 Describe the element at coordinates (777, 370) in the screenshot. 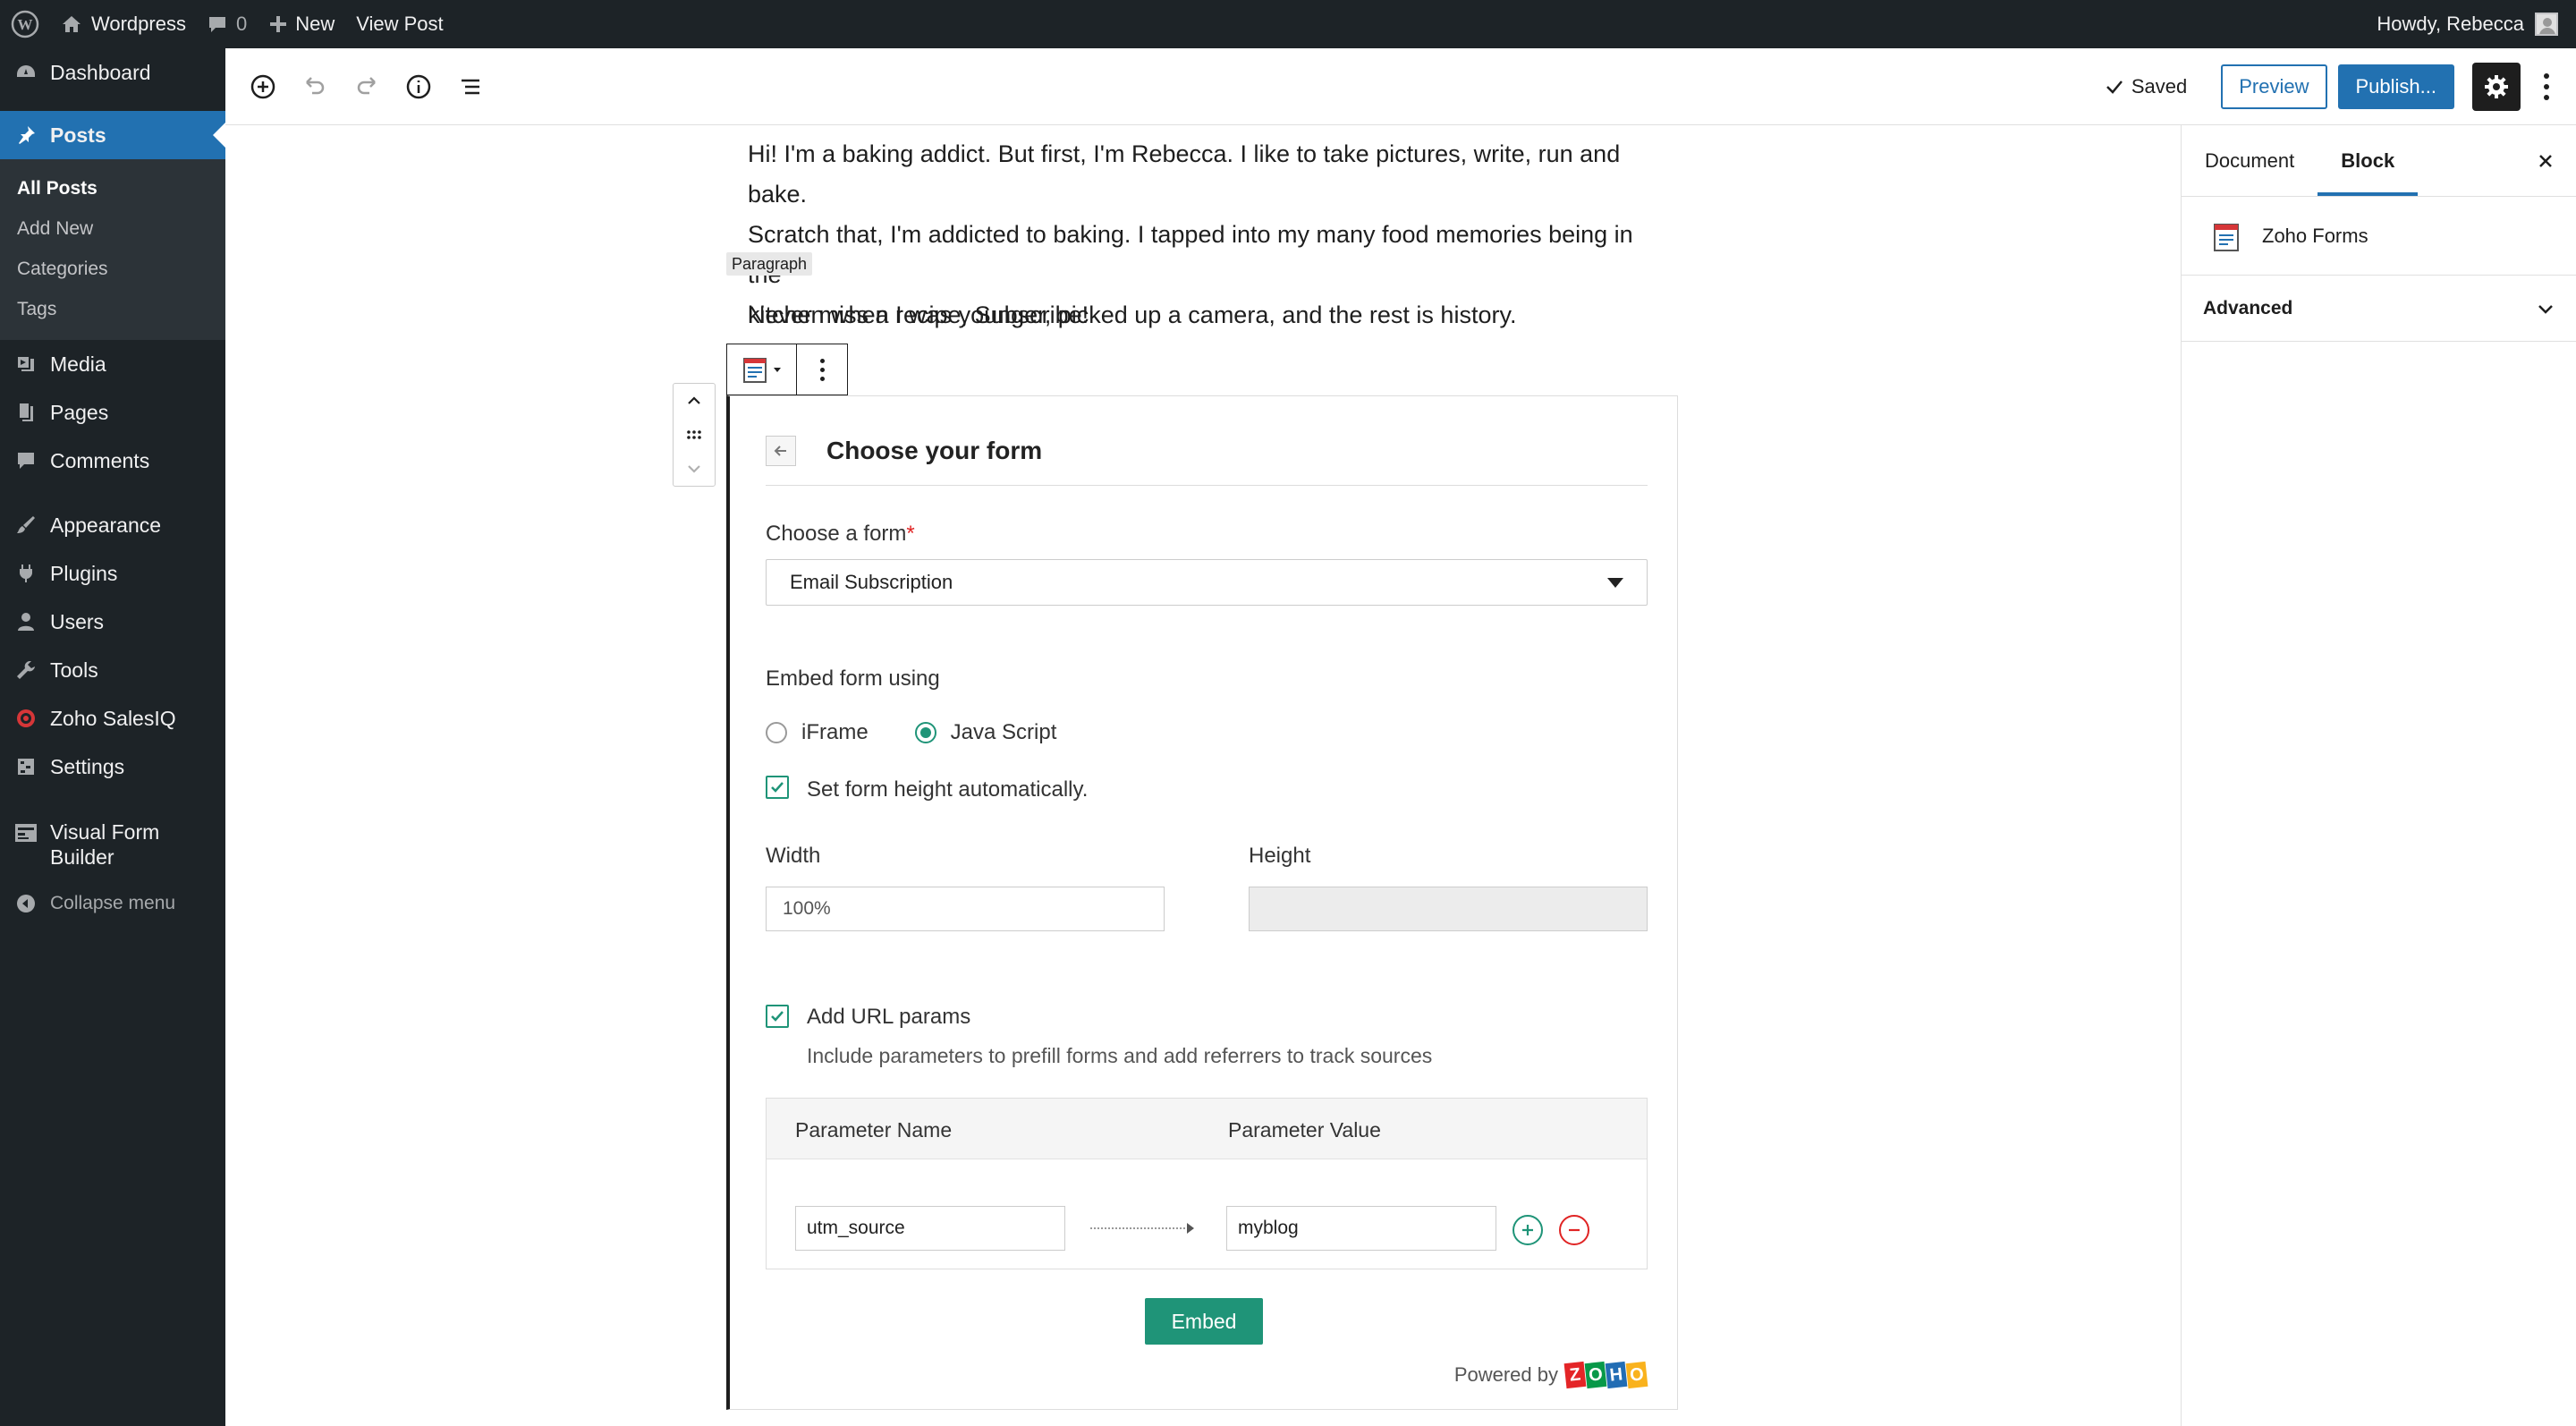

I see `caret-down-icon` at that location.